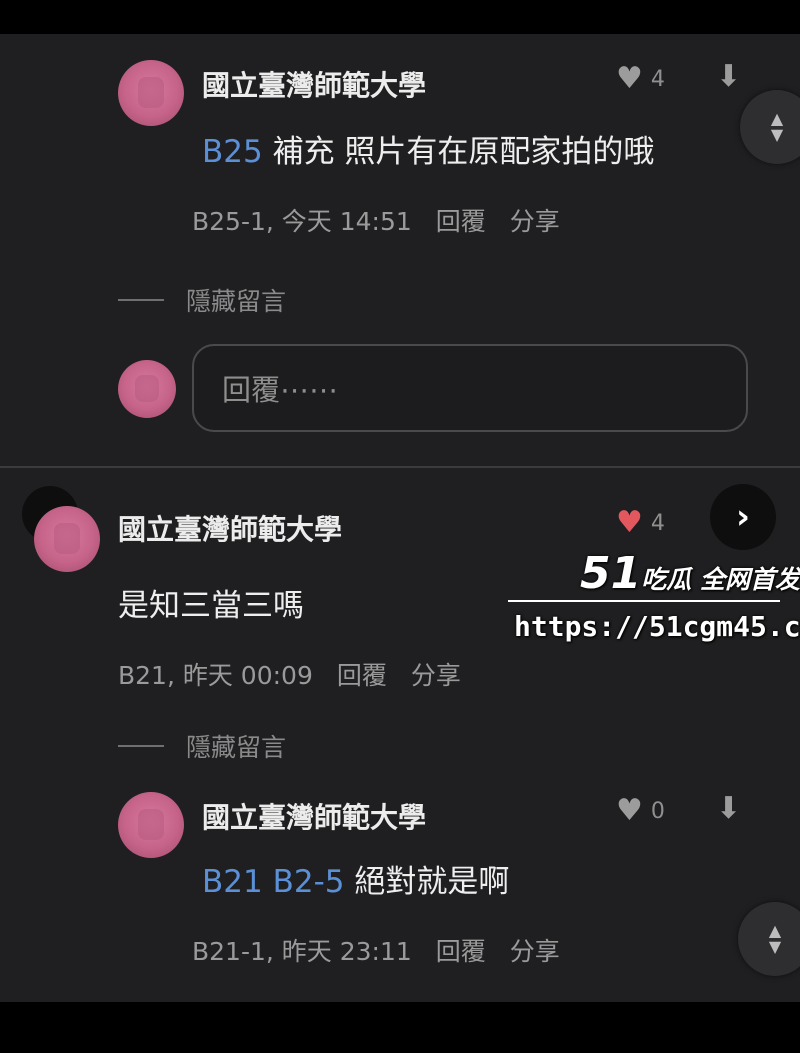 The width and height of the screenshot is (800, 1053). I want to click on reply-meta: B21-1, 昨天 23:11 回覆 分享, so click(388, 950).